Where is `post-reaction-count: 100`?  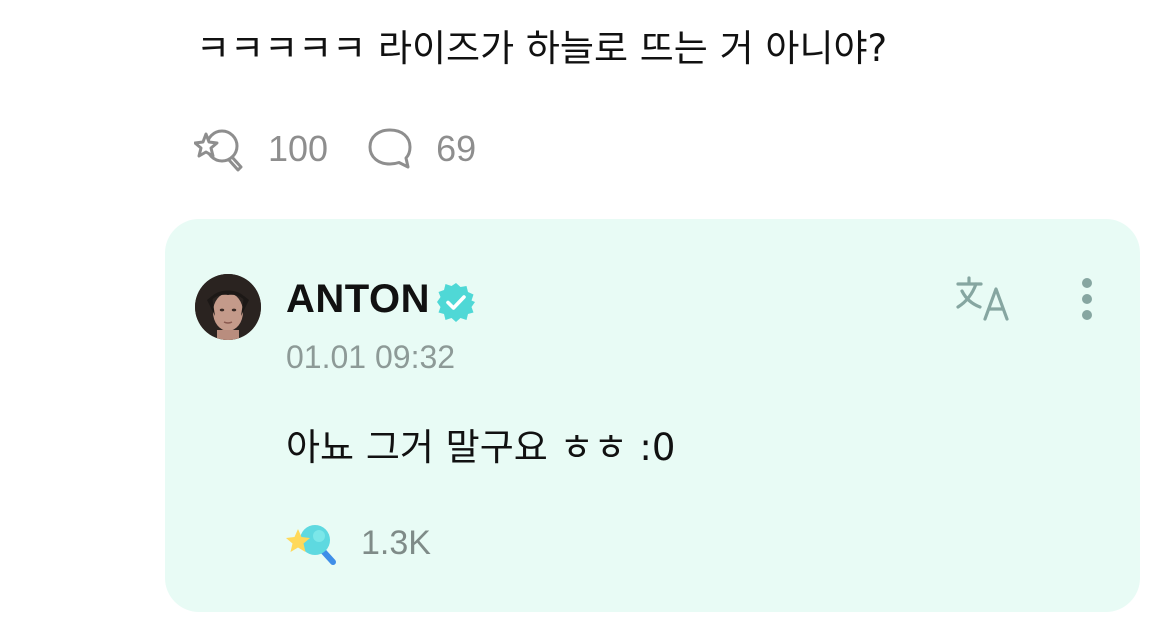
post-reaction-count: 100 is located at coordinates (298, 148).